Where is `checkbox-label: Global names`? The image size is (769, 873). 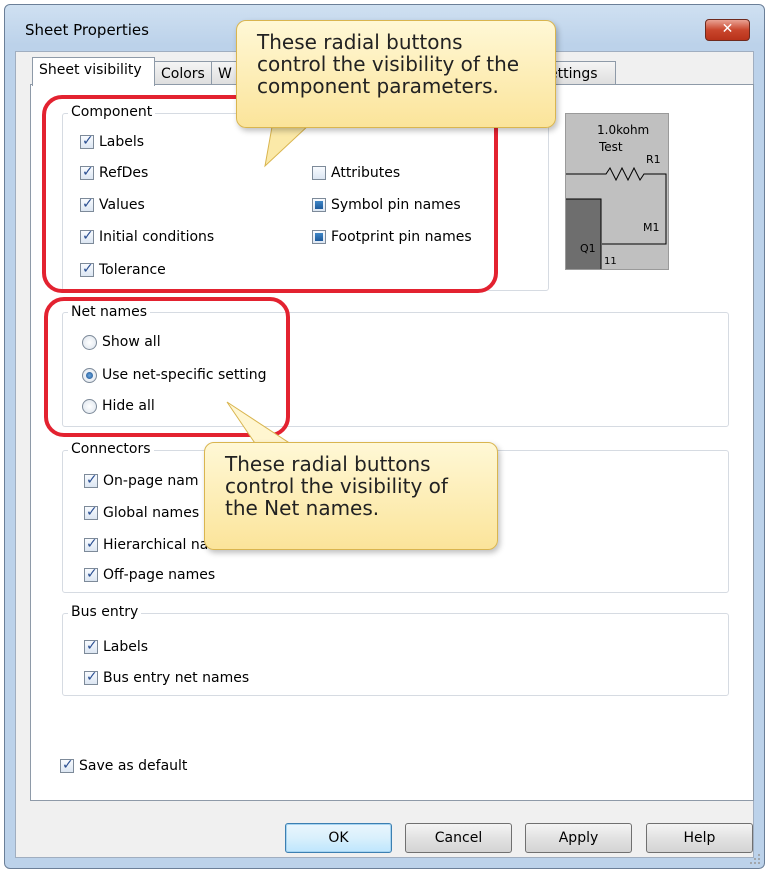
checkbox-label: Global names is located at coordinates (151, 513).